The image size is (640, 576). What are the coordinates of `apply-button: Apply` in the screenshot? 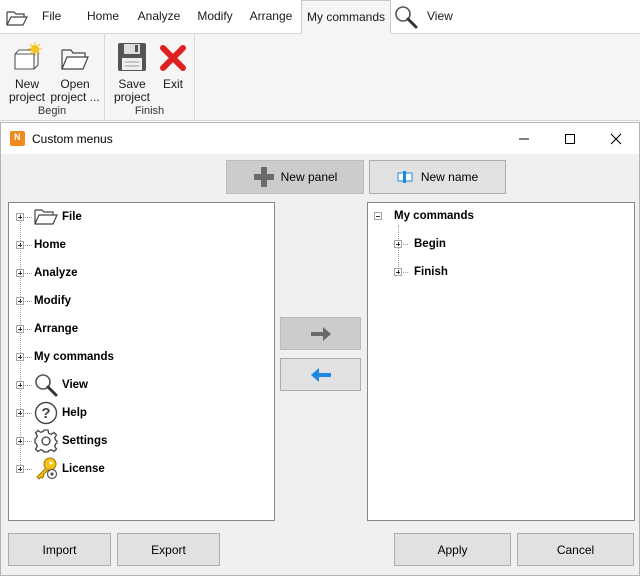 It's located at (452, 549).